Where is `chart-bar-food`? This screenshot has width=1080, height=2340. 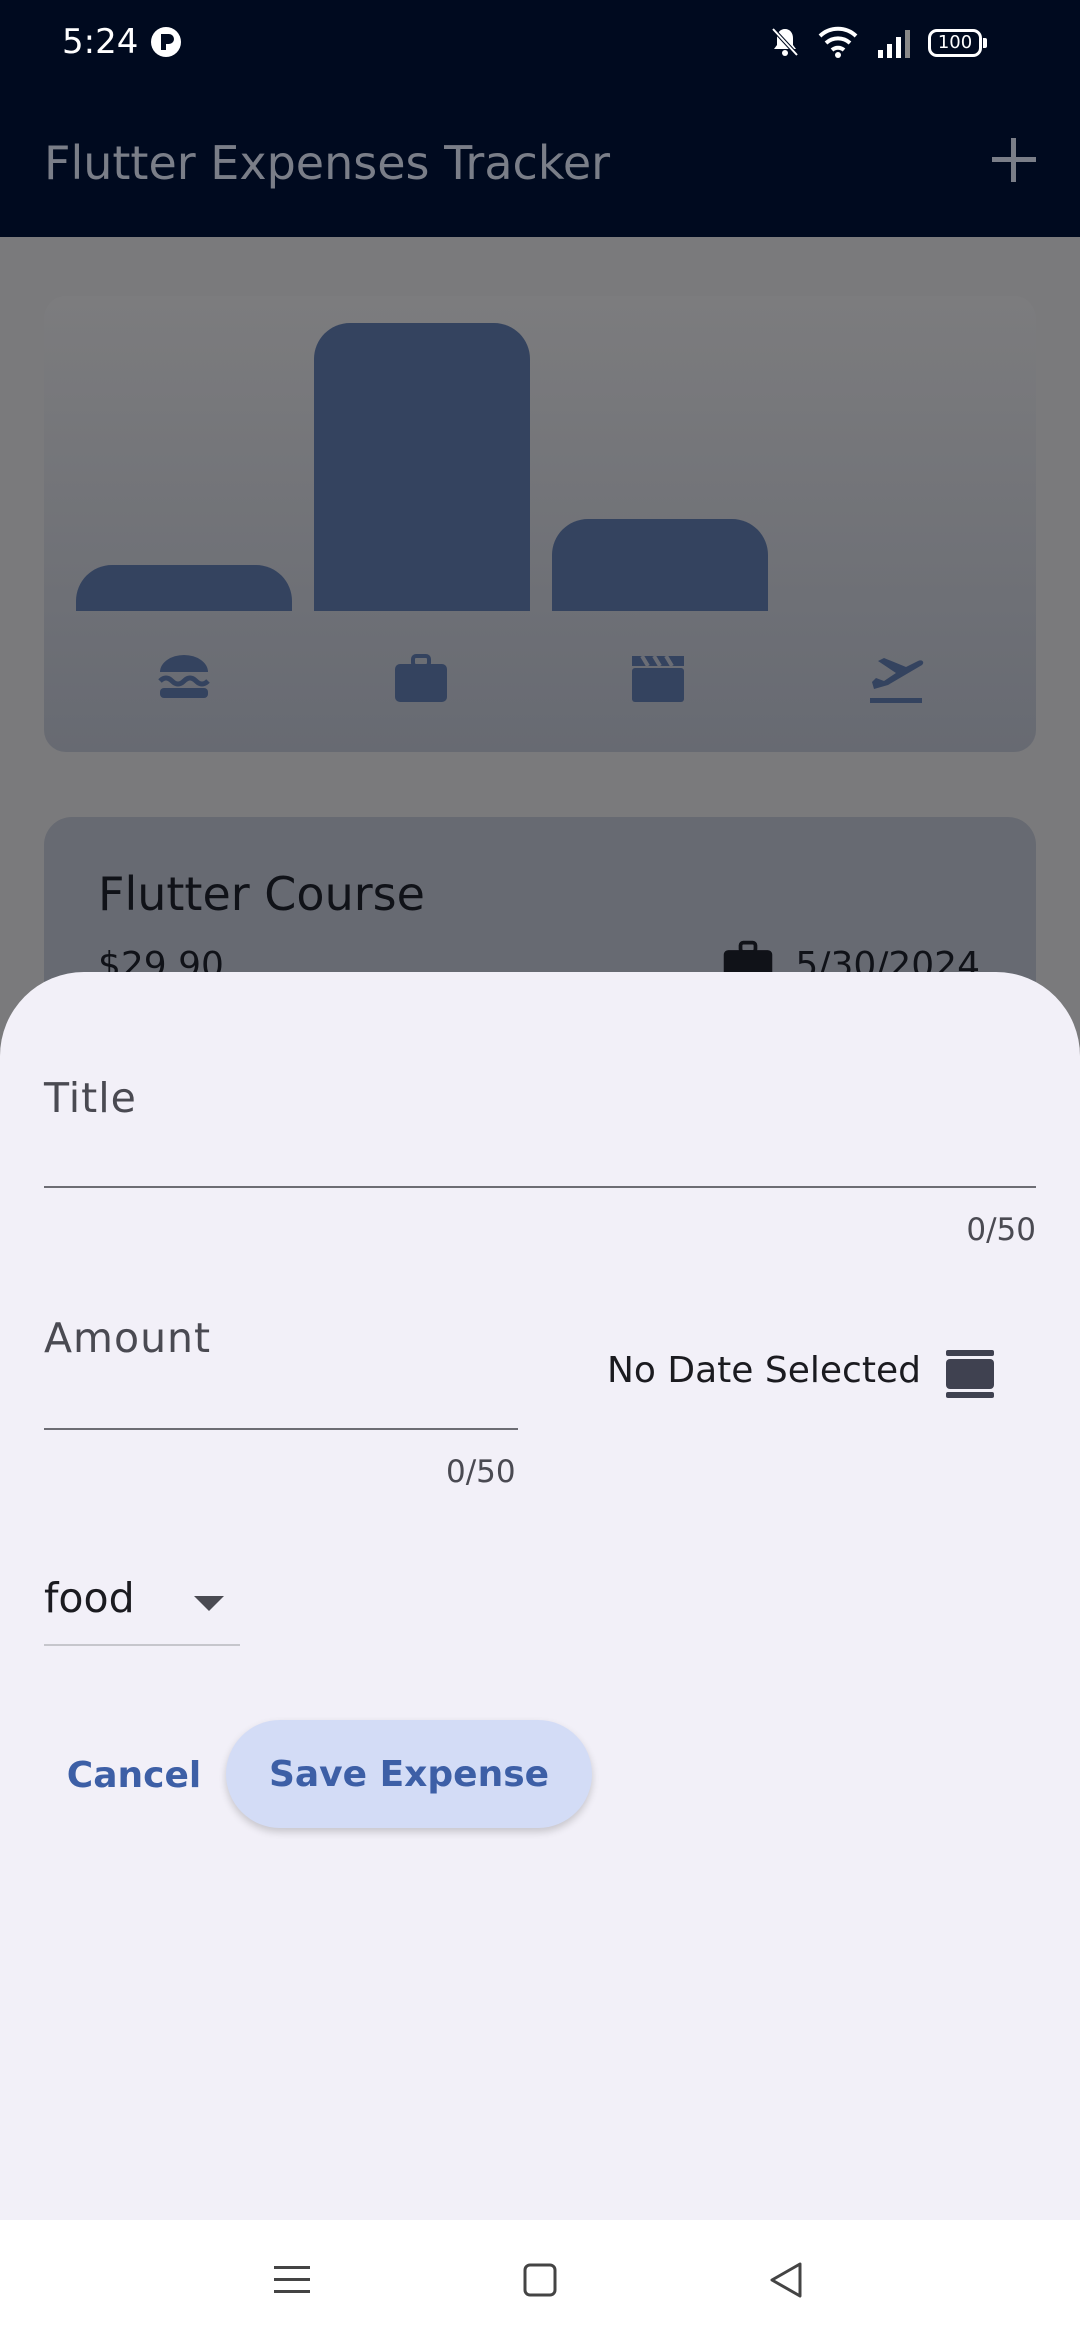 chart-bar-food is located at coordinates (184, 588).